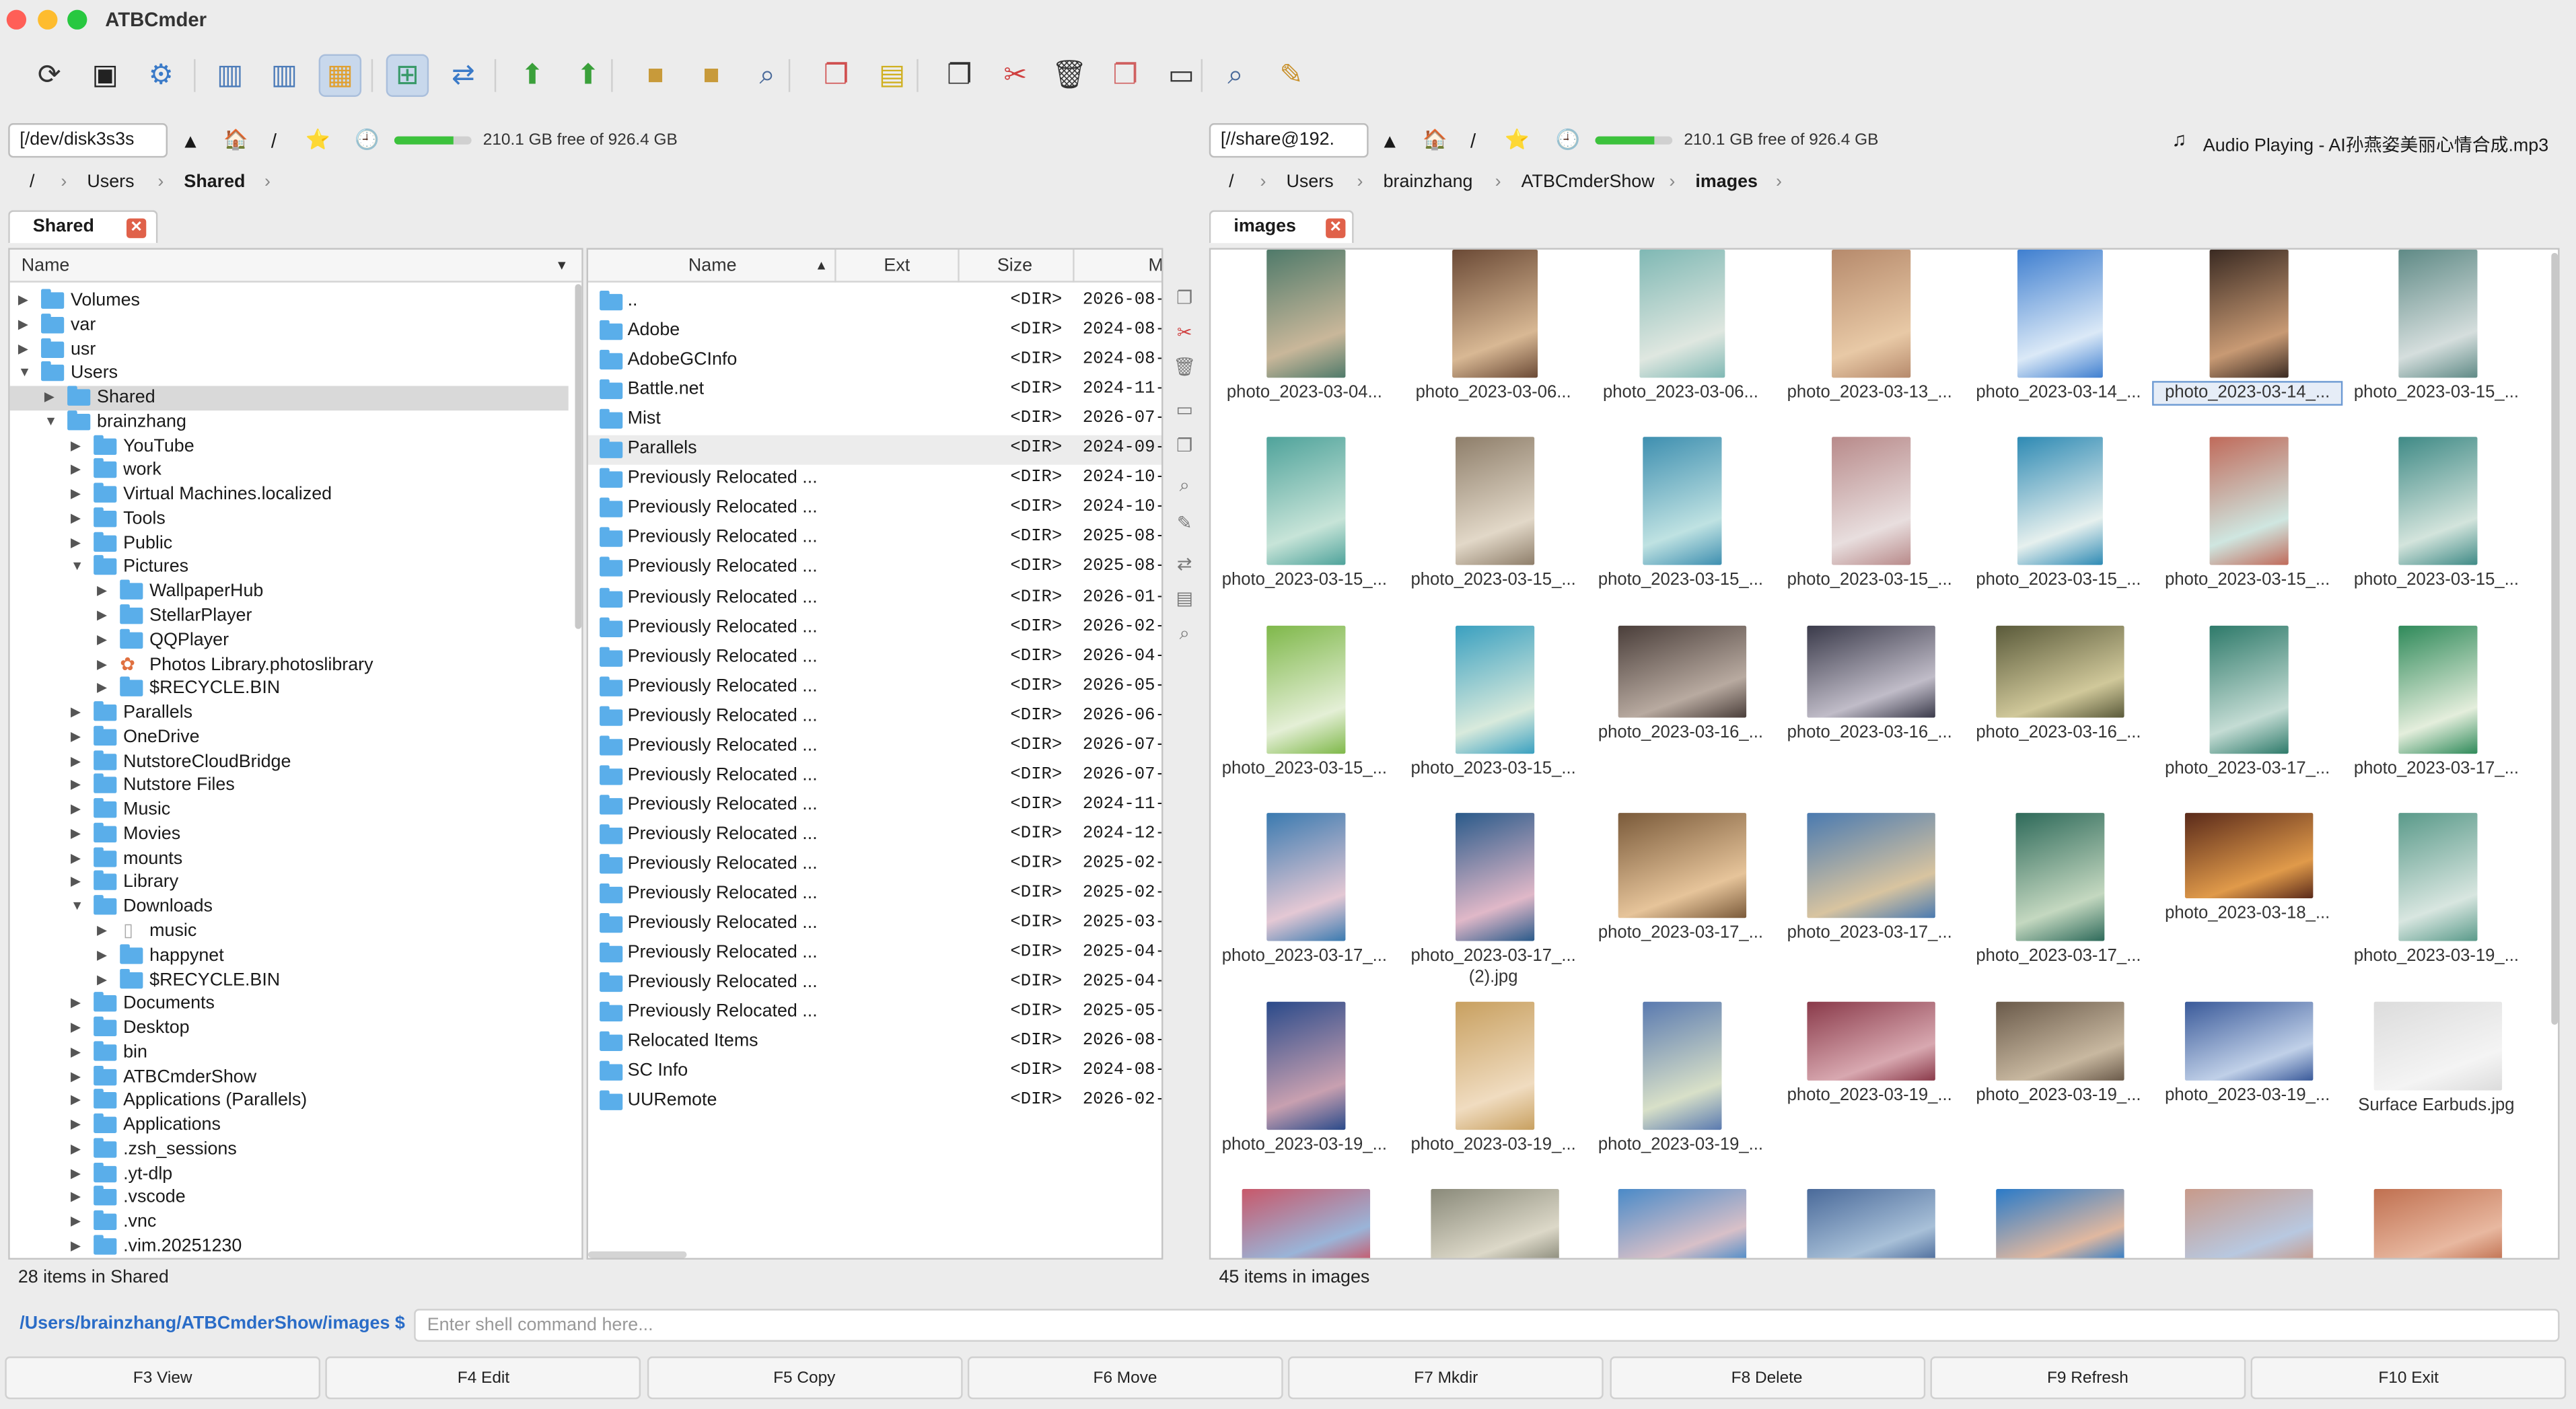 The image size is (2576, 1409). Describe the element at coordinates (874, 420) in the screenshot. I see `file-row: Mist <DIR> 2026-07-` at that location.